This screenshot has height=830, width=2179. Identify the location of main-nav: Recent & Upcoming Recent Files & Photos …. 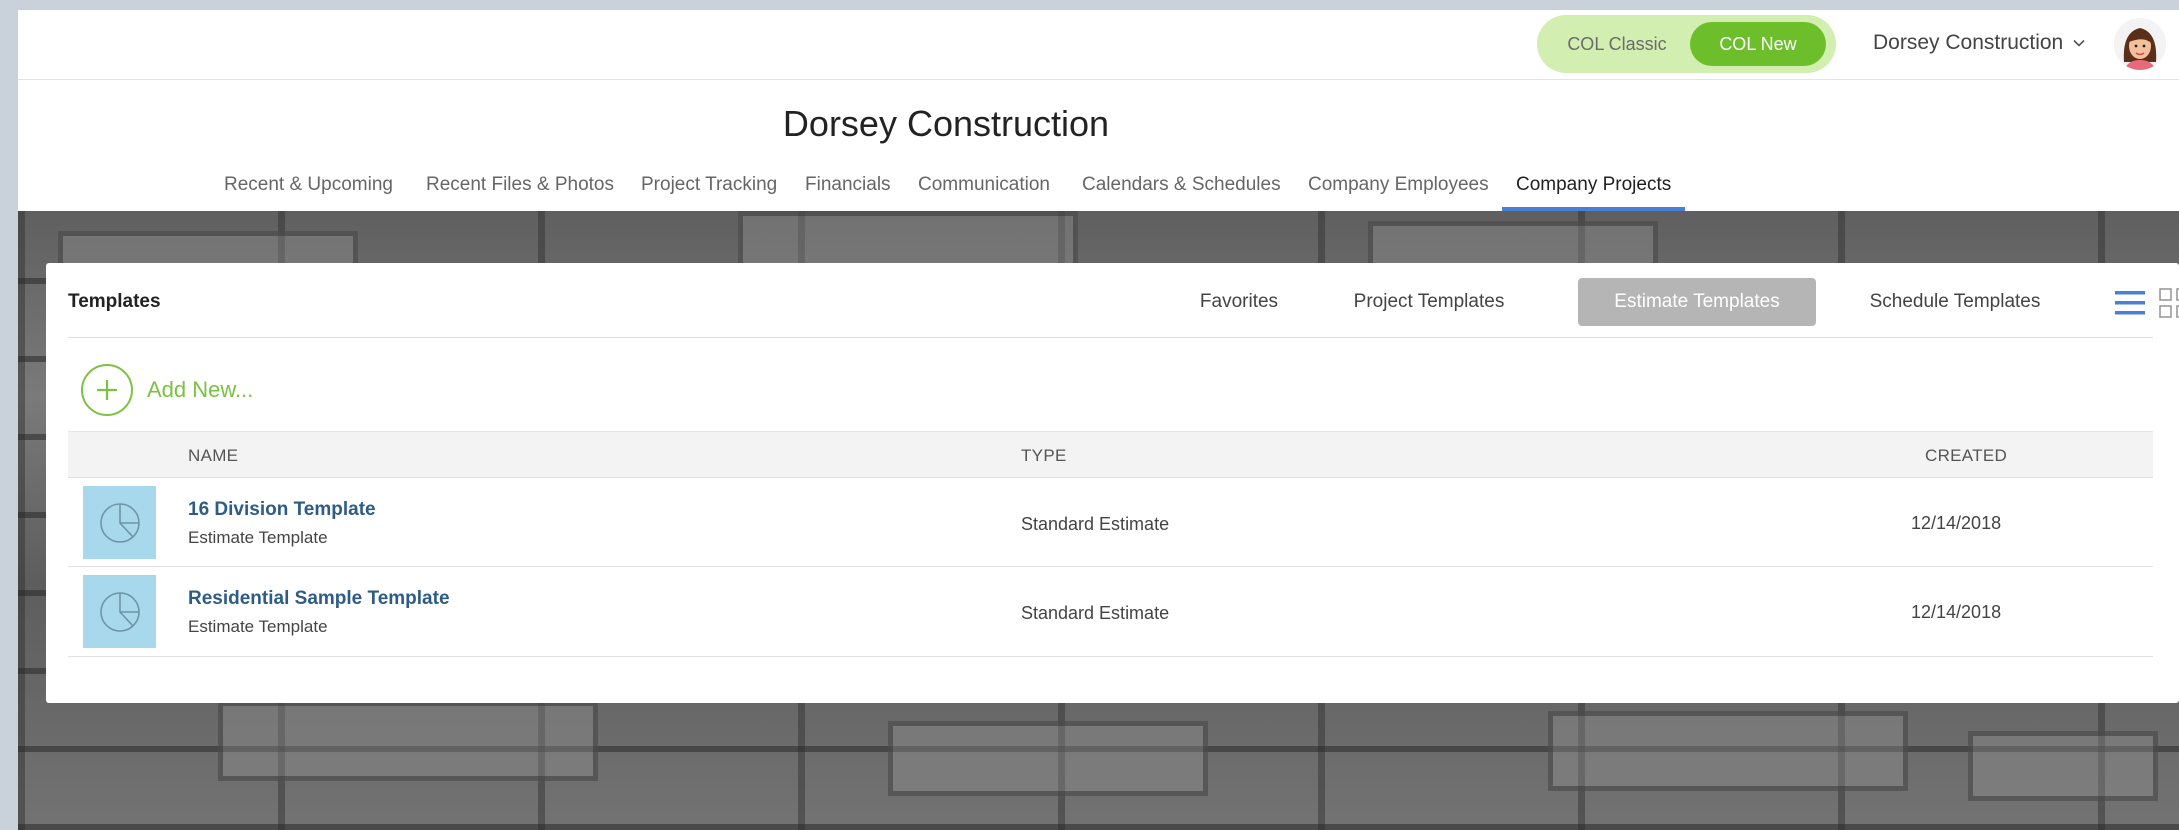
(1098, 190).